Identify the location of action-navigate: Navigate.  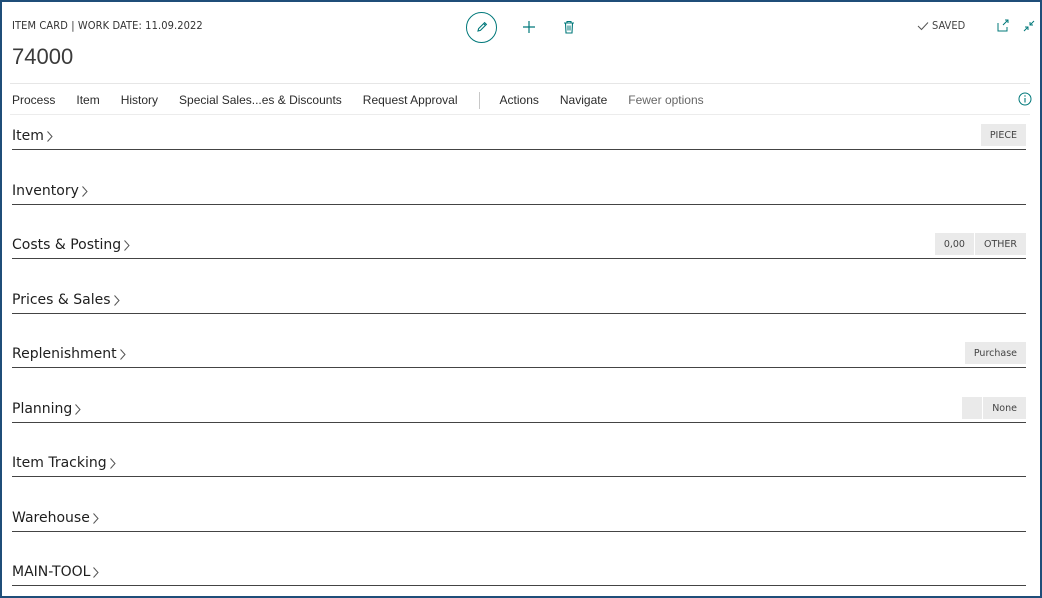
(583, 100).